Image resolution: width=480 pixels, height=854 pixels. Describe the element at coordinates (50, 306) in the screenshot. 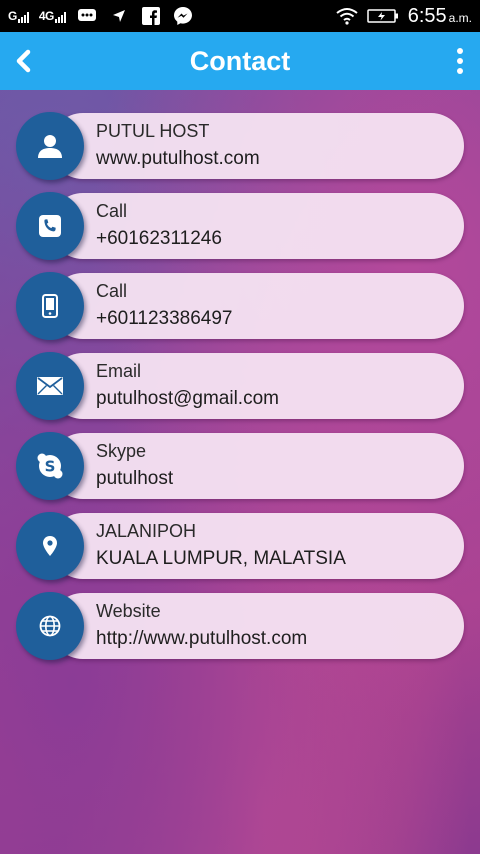

I see `mobile-icon` at that location.